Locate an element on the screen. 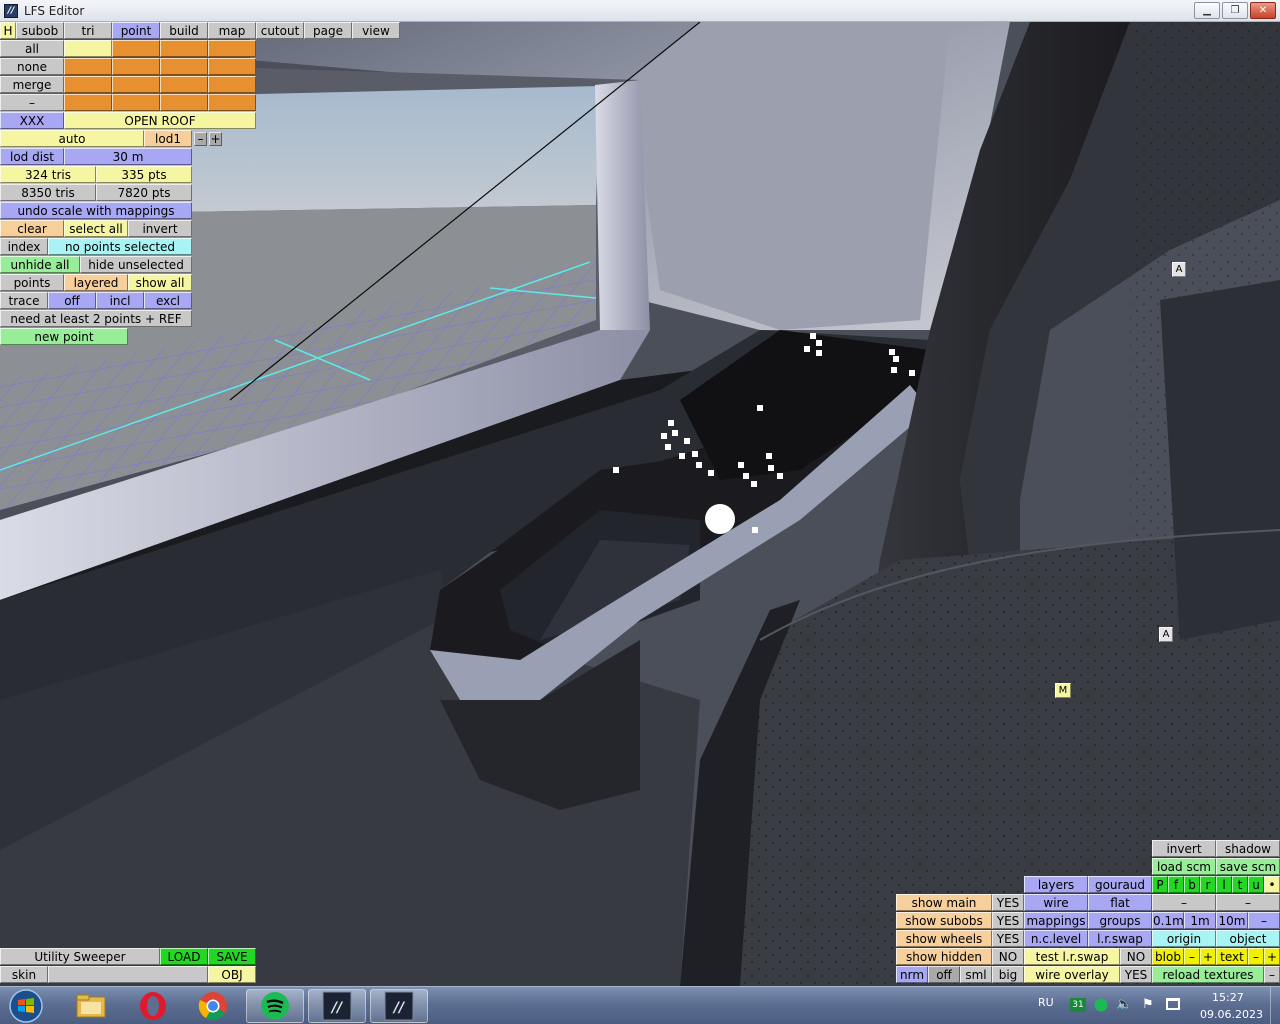  network-icon is located at coordinates (1173, 1004).